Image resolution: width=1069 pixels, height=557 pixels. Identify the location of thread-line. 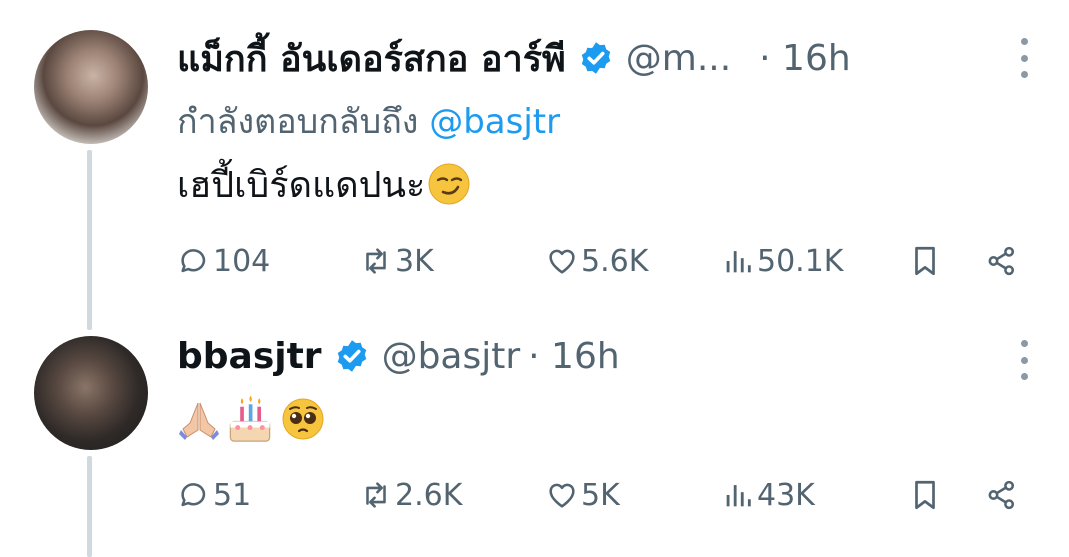
(89, 506).